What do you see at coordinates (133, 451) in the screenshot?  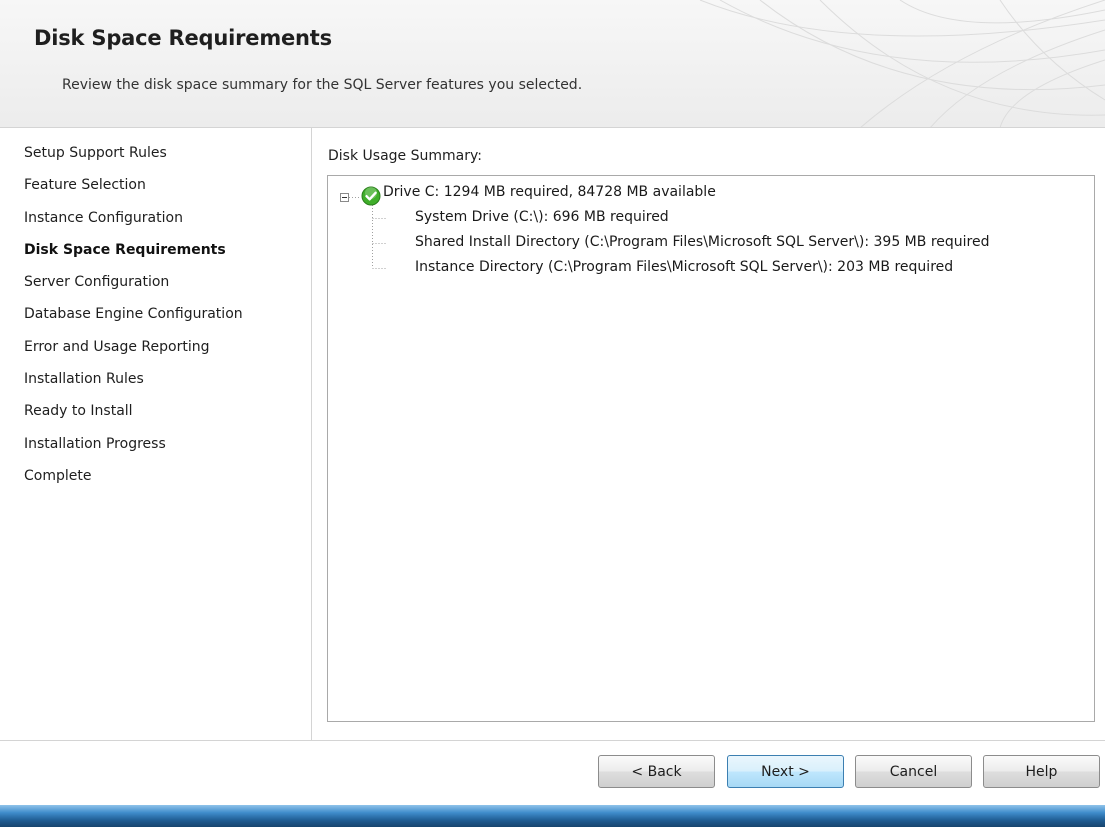 I see `nav-step-installation-progress: Installation Progress` at bounding box center [133, 451].